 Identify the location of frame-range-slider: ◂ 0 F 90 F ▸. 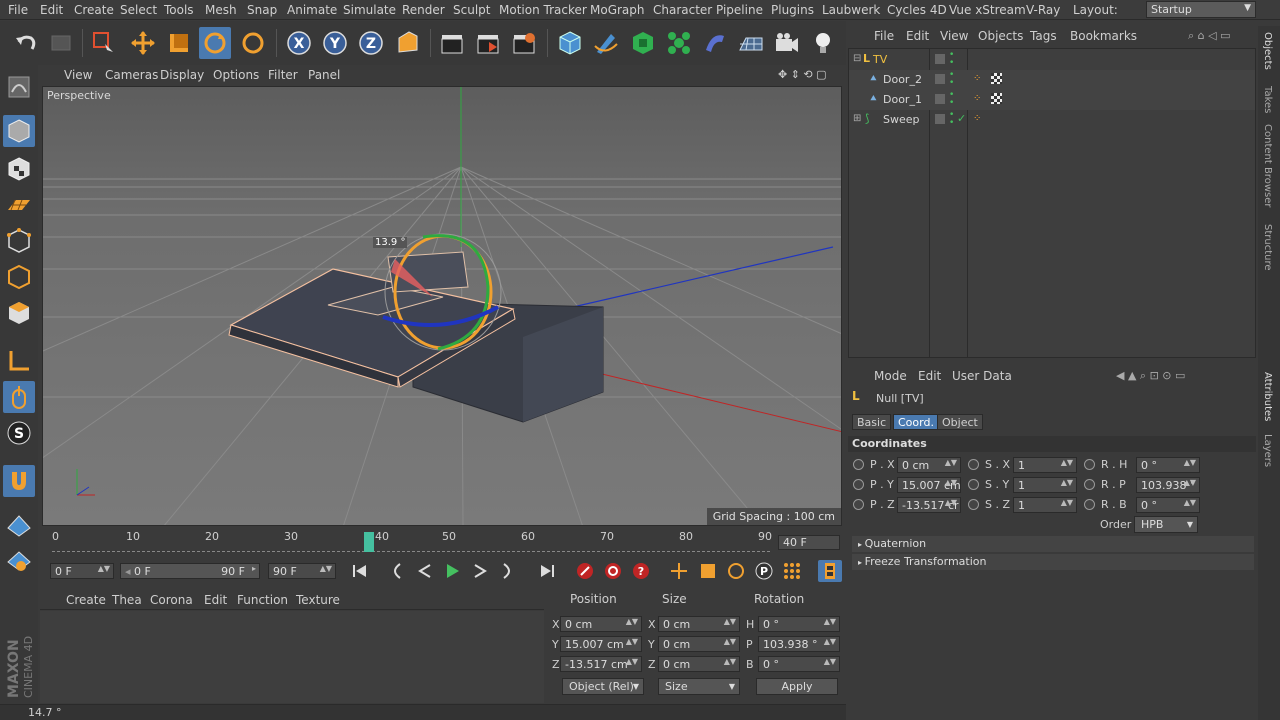
(190, 571).